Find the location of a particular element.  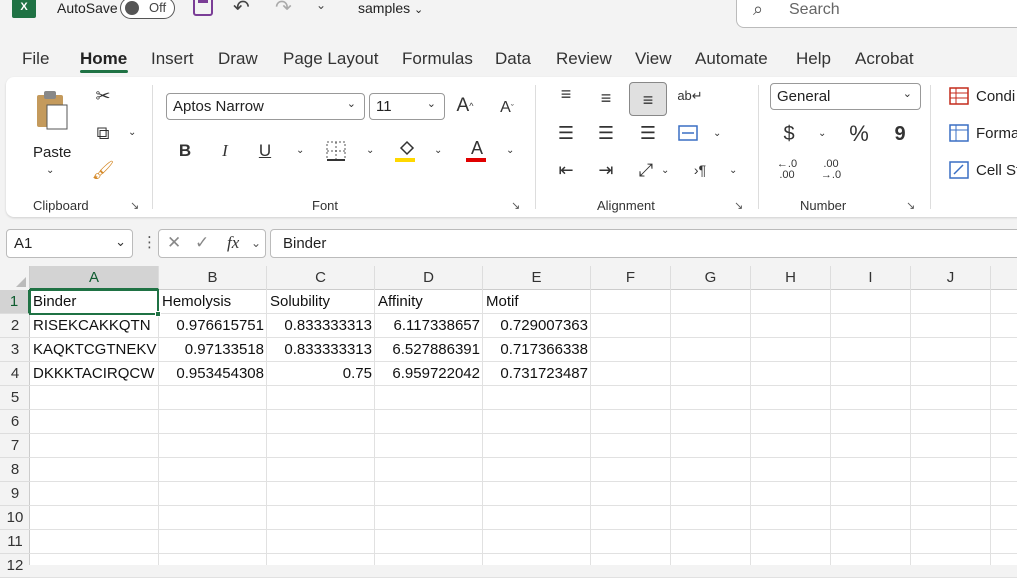

table-cell: 6.527886391 is located at coordinates (429, 350).